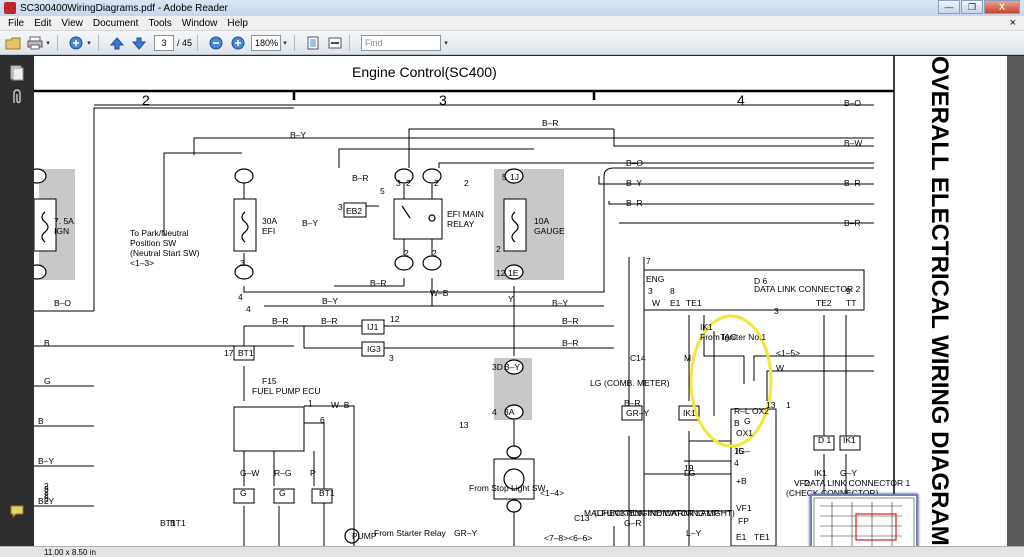 This screenshot has height=557, width=1024. I want to click on diagram-label: C14, so click(638, 358).